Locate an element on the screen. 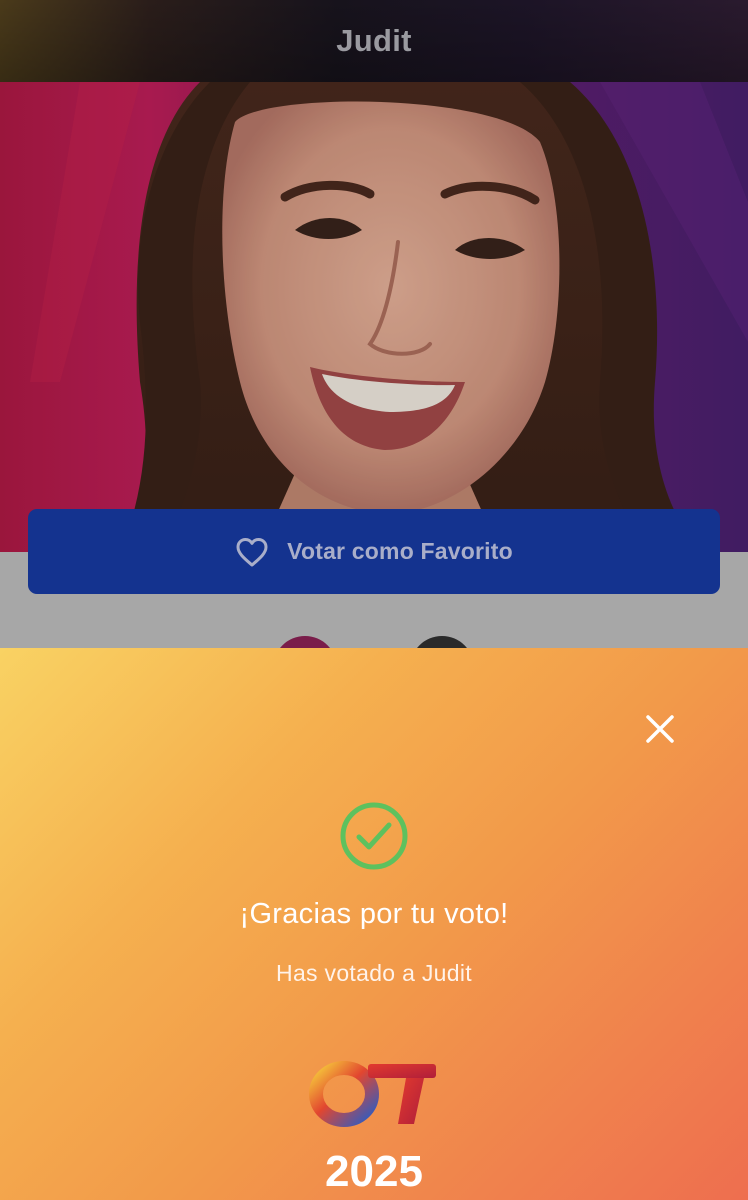 Image resolution: width=748 pixels, height=1200 pixels. heart-outline-icon is located at coordinates (252, 551).